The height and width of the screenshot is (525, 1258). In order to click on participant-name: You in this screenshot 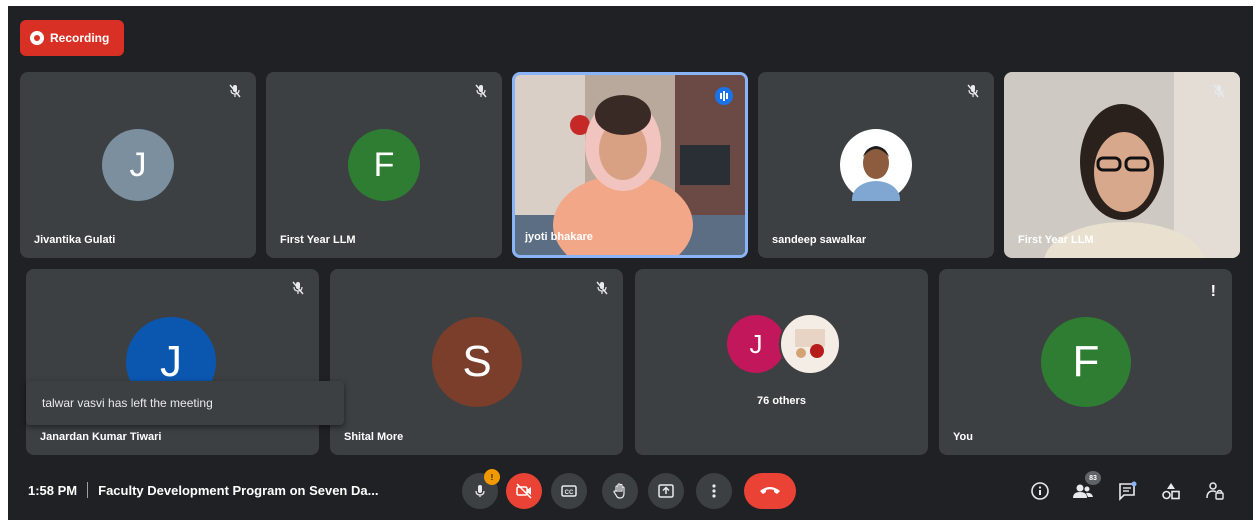, I will do `click(963, 437)`.